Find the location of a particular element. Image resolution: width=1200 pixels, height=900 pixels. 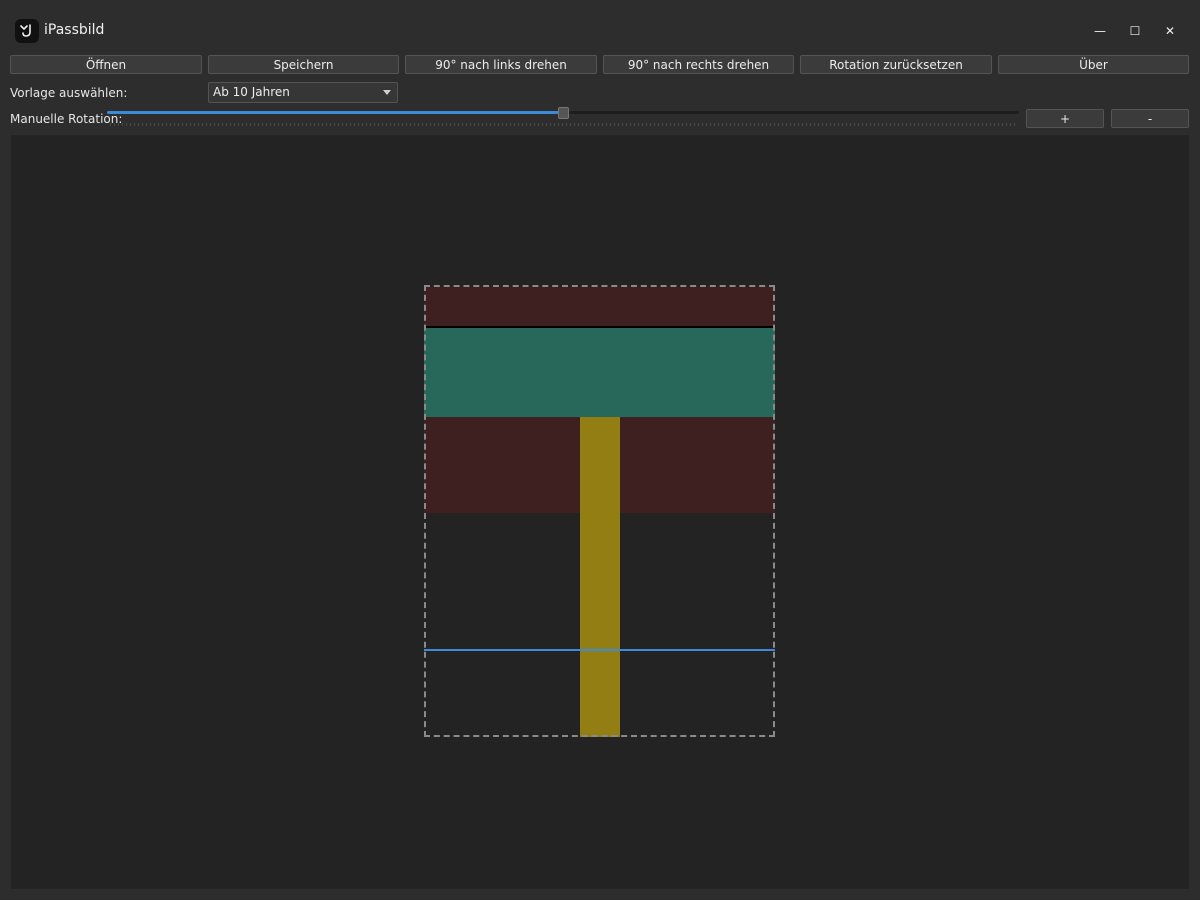

save-button: Speichern is located at coordinates (303, 64).